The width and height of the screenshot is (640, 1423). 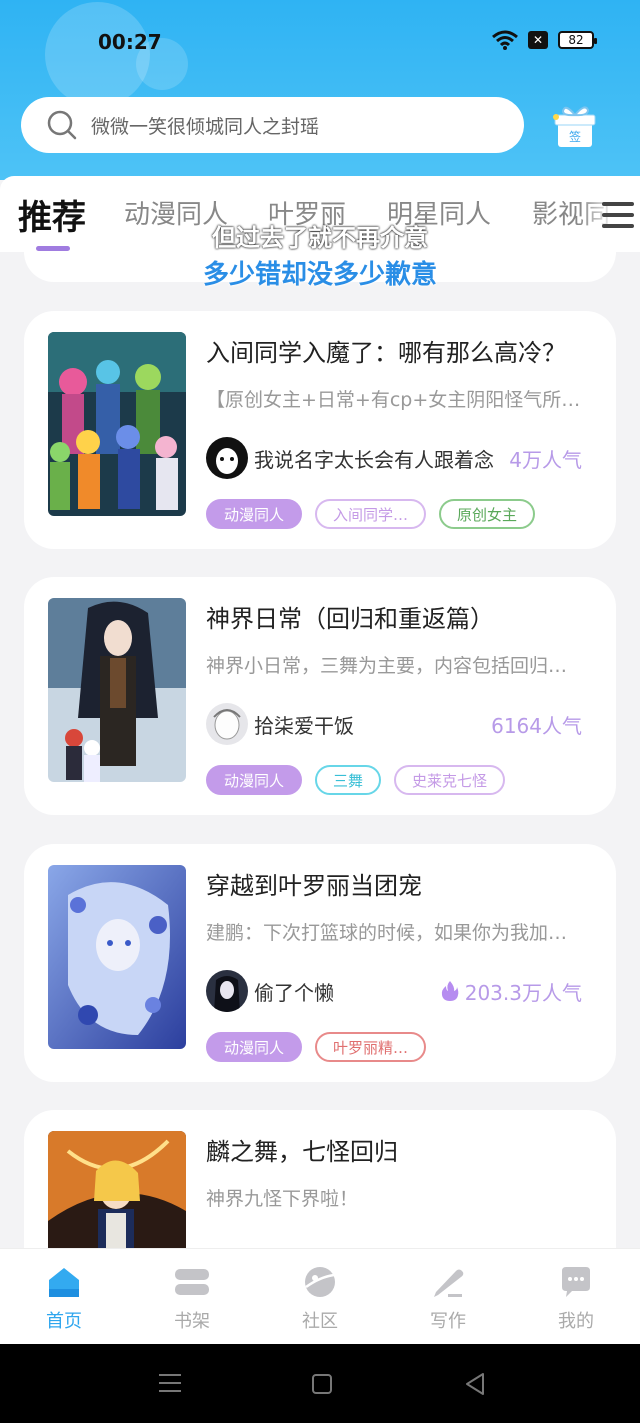 What do you see at coordinates (475, 1384) in the screenshot?
I see `back-icon` at bounding box center [475, 1384].